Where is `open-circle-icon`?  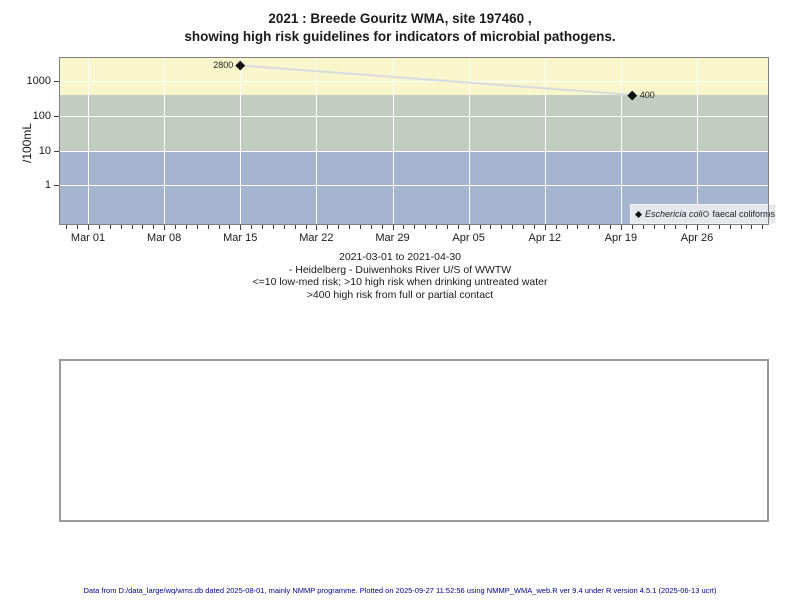
open-circle-icon is located at coordinates (705, 214).